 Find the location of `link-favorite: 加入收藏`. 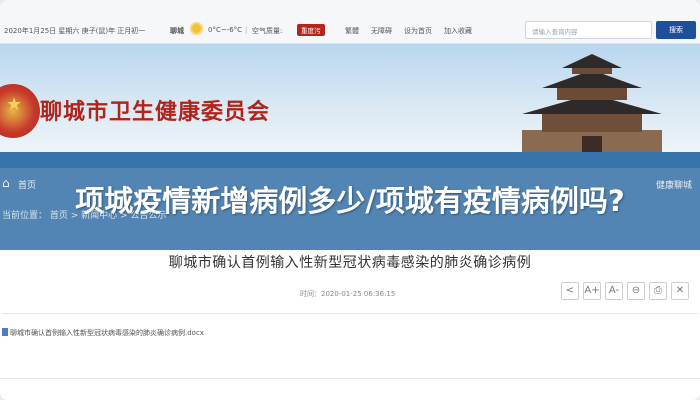

link-favorite: 加入收藏 is located at coordinates (458, 31).